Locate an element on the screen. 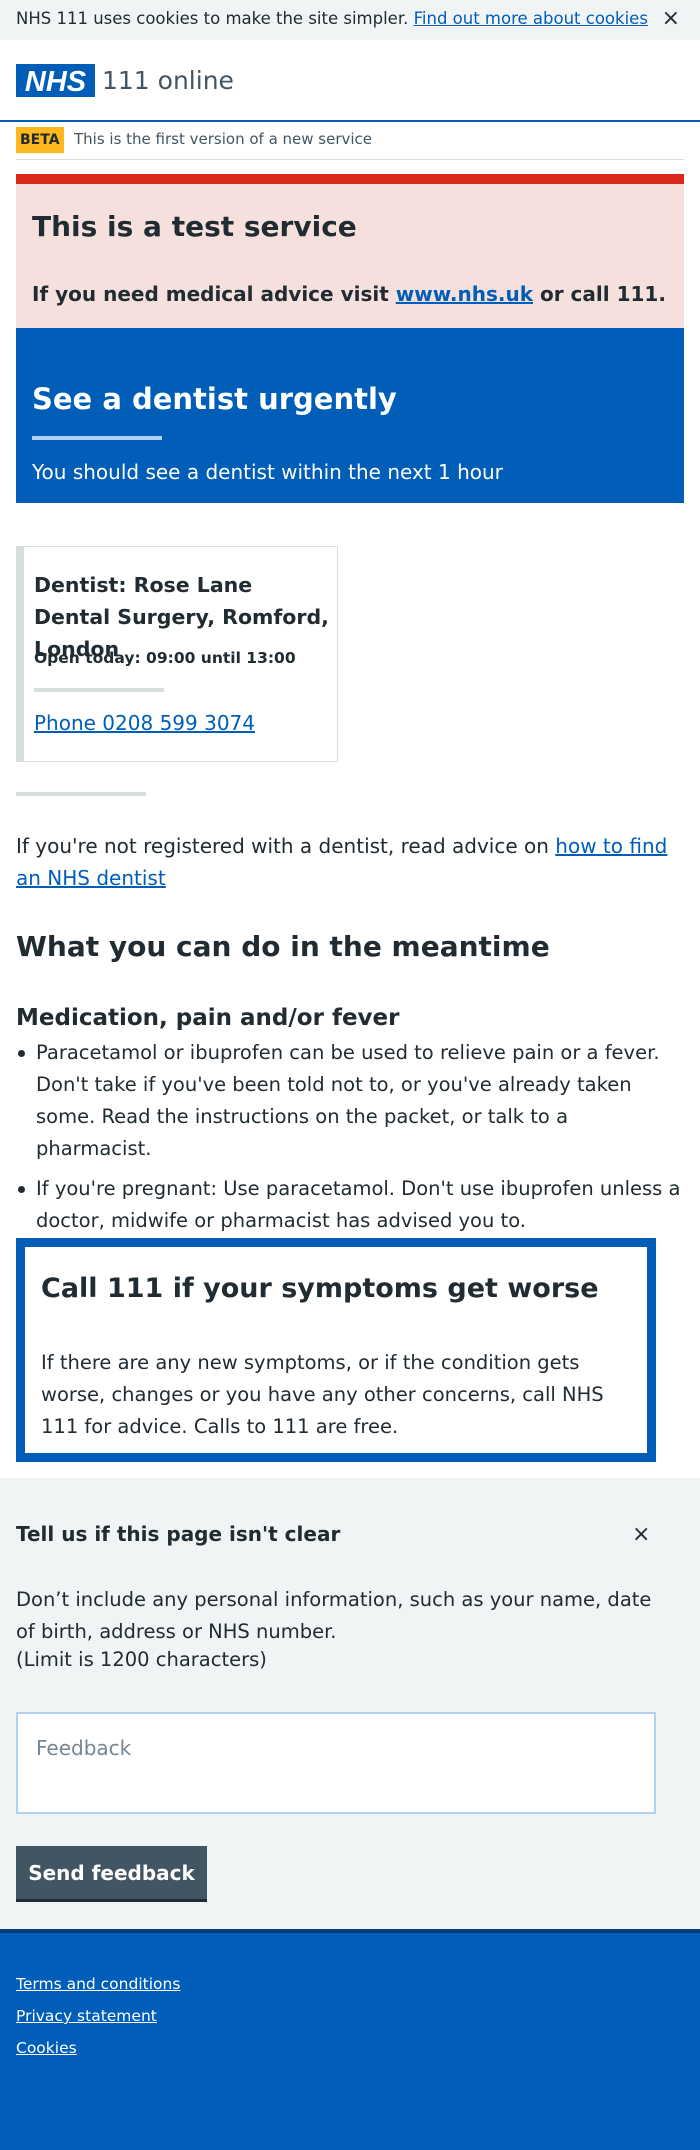 The width and height of the screenshot is (700, 2150). nhs-logo-text: NHS is located at coordinates (56, 81).